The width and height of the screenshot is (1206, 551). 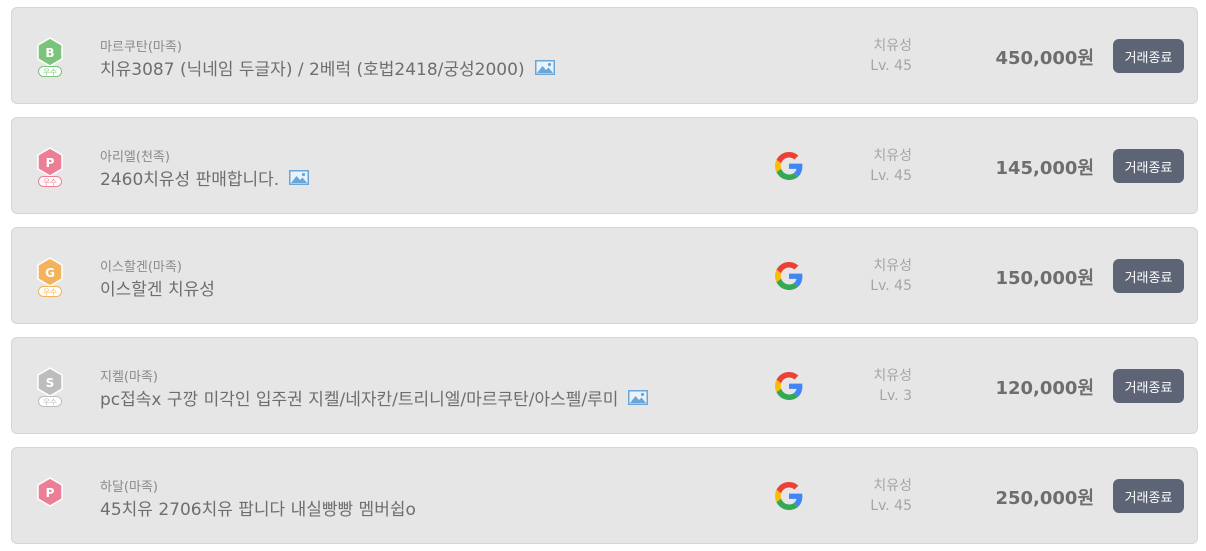 I want to click on server-name: 하달(마족), so click(x=129, y=487).